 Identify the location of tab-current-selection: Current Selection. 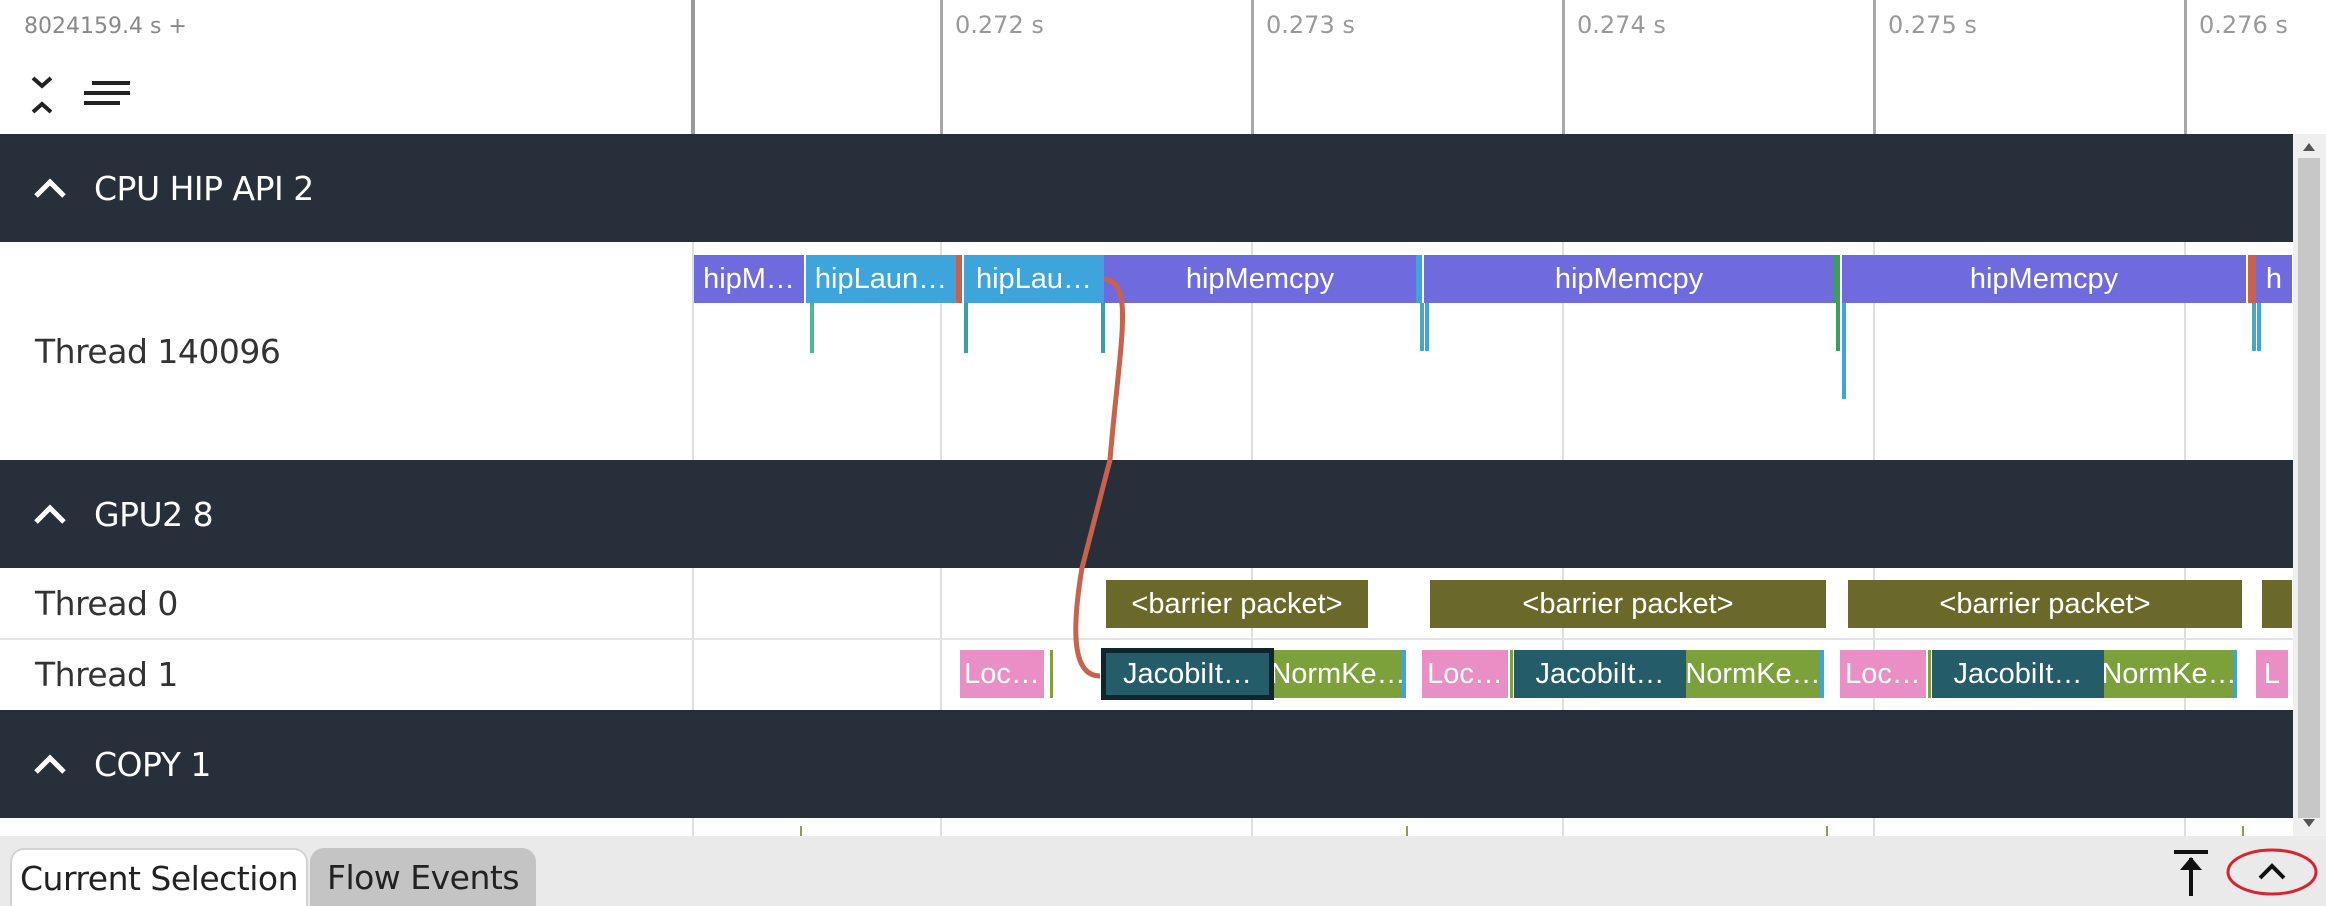
(159, 877).